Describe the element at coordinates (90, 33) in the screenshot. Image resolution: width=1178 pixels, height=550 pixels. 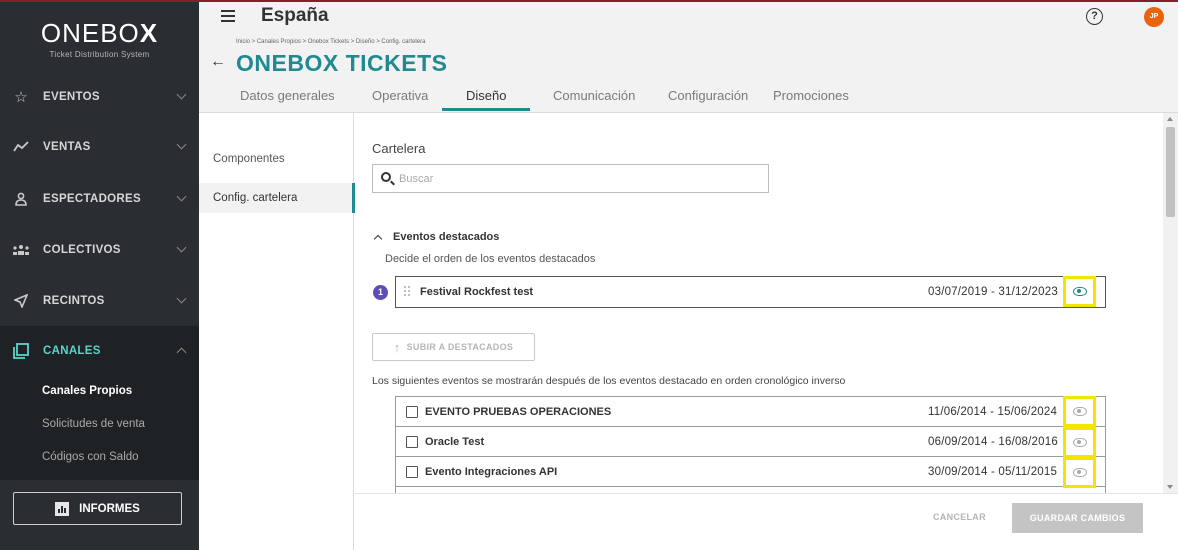
I see `logo-brand-text: ONEBO` at that location.